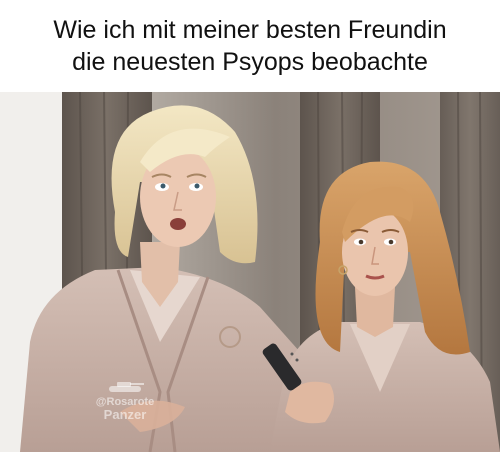  What do you see at coordinates (250, 62) in the screenshot?
I see `caption-line-2: die neuesten Psyops beobachte` at bounding box center [250, 62].